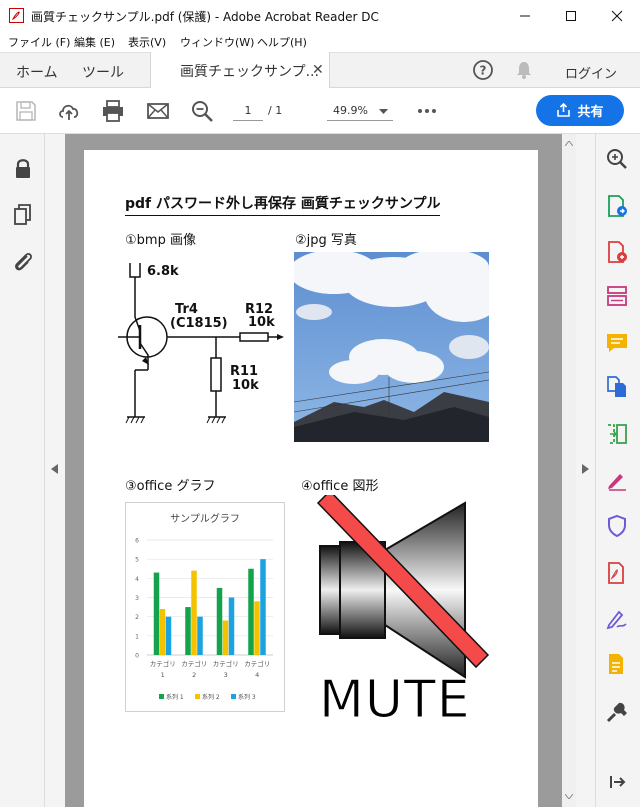 The image size is (640, 807). I want to click on menu-edit: 編集 (E), so click(94, 42).